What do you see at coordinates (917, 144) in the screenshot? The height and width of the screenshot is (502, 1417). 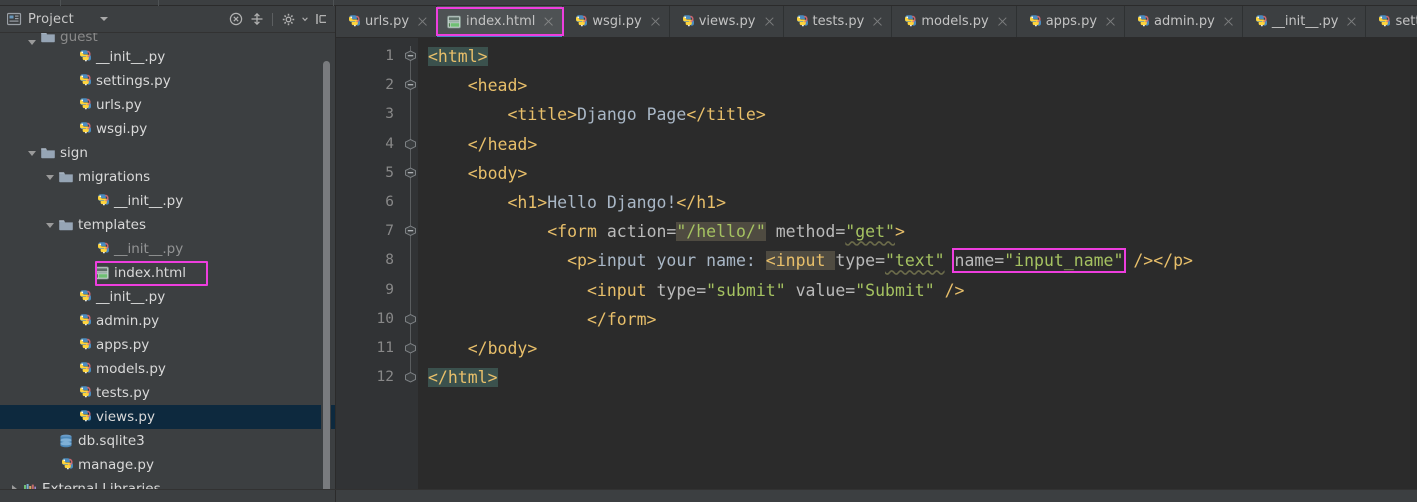 I see `code-line-4: </head>` at bounding box center [917, 144].